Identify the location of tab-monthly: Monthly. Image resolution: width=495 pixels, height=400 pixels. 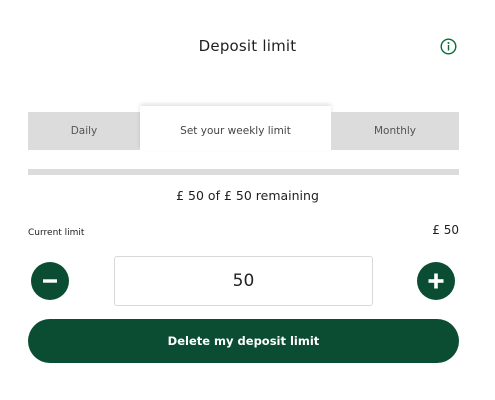
(395, 131).